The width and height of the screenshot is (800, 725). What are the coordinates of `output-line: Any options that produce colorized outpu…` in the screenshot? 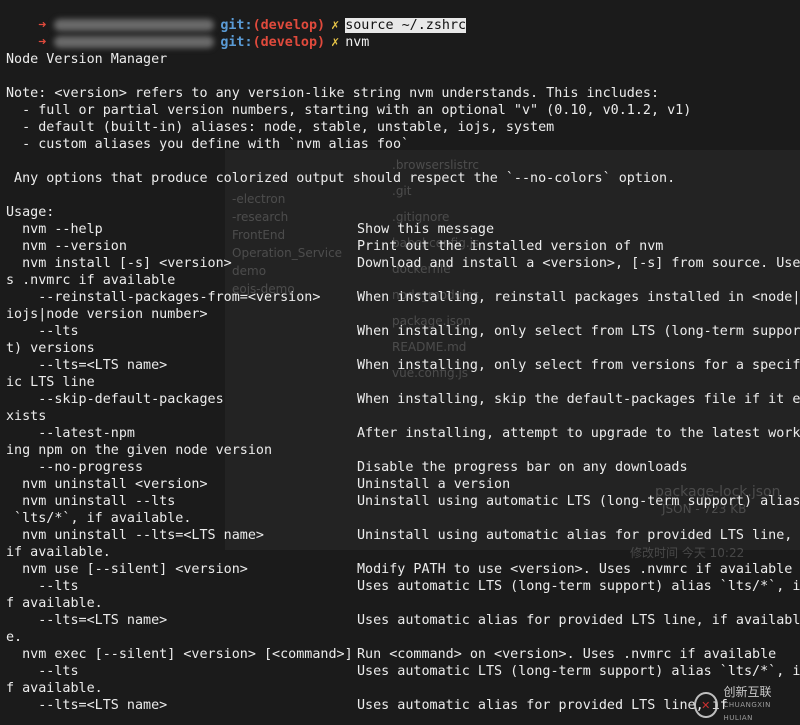 It's located at (341, 178).